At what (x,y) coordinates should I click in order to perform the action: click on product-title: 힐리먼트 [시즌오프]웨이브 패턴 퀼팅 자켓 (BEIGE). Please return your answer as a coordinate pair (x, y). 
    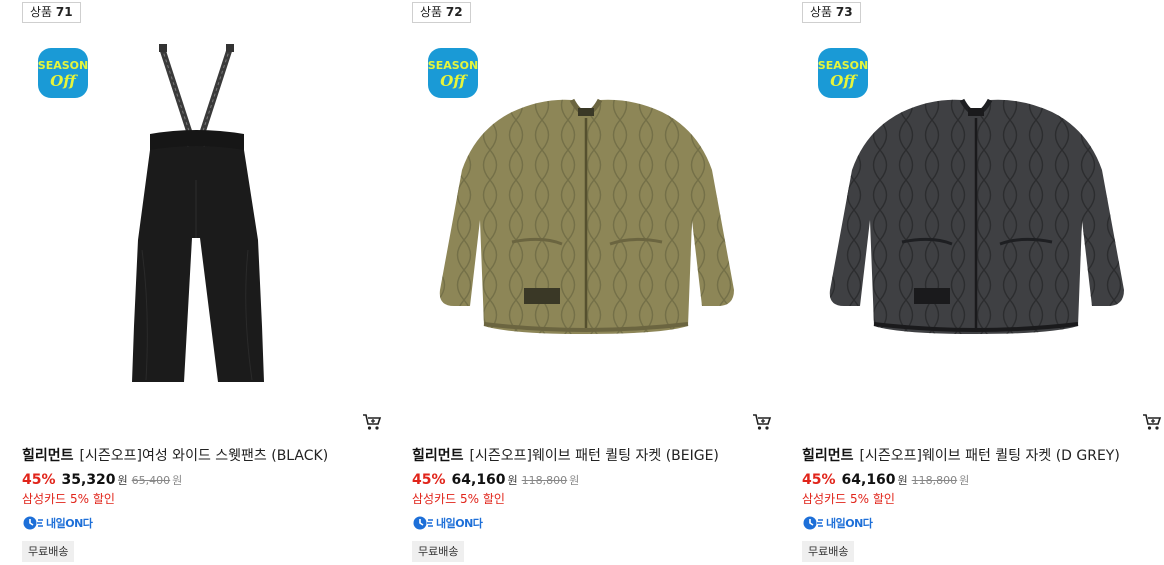
    Looking at the image, I should click on (592, 456).